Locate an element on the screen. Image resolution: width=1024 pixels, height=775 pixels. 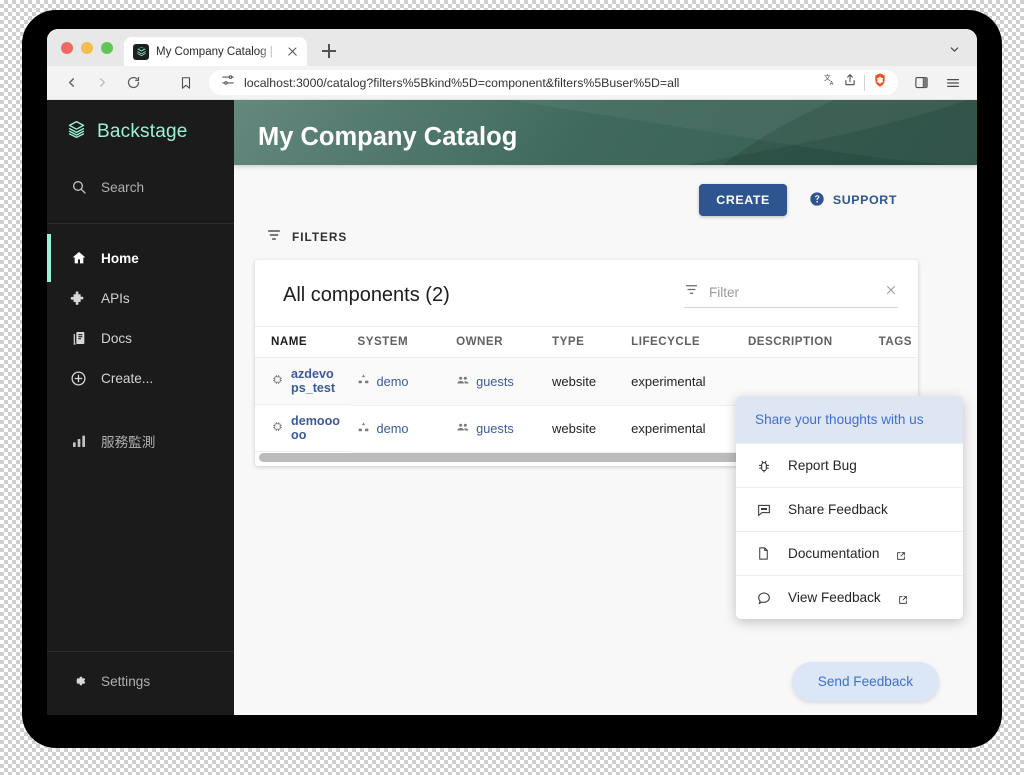
maximize-window-button is located at coordinates (107, 48).